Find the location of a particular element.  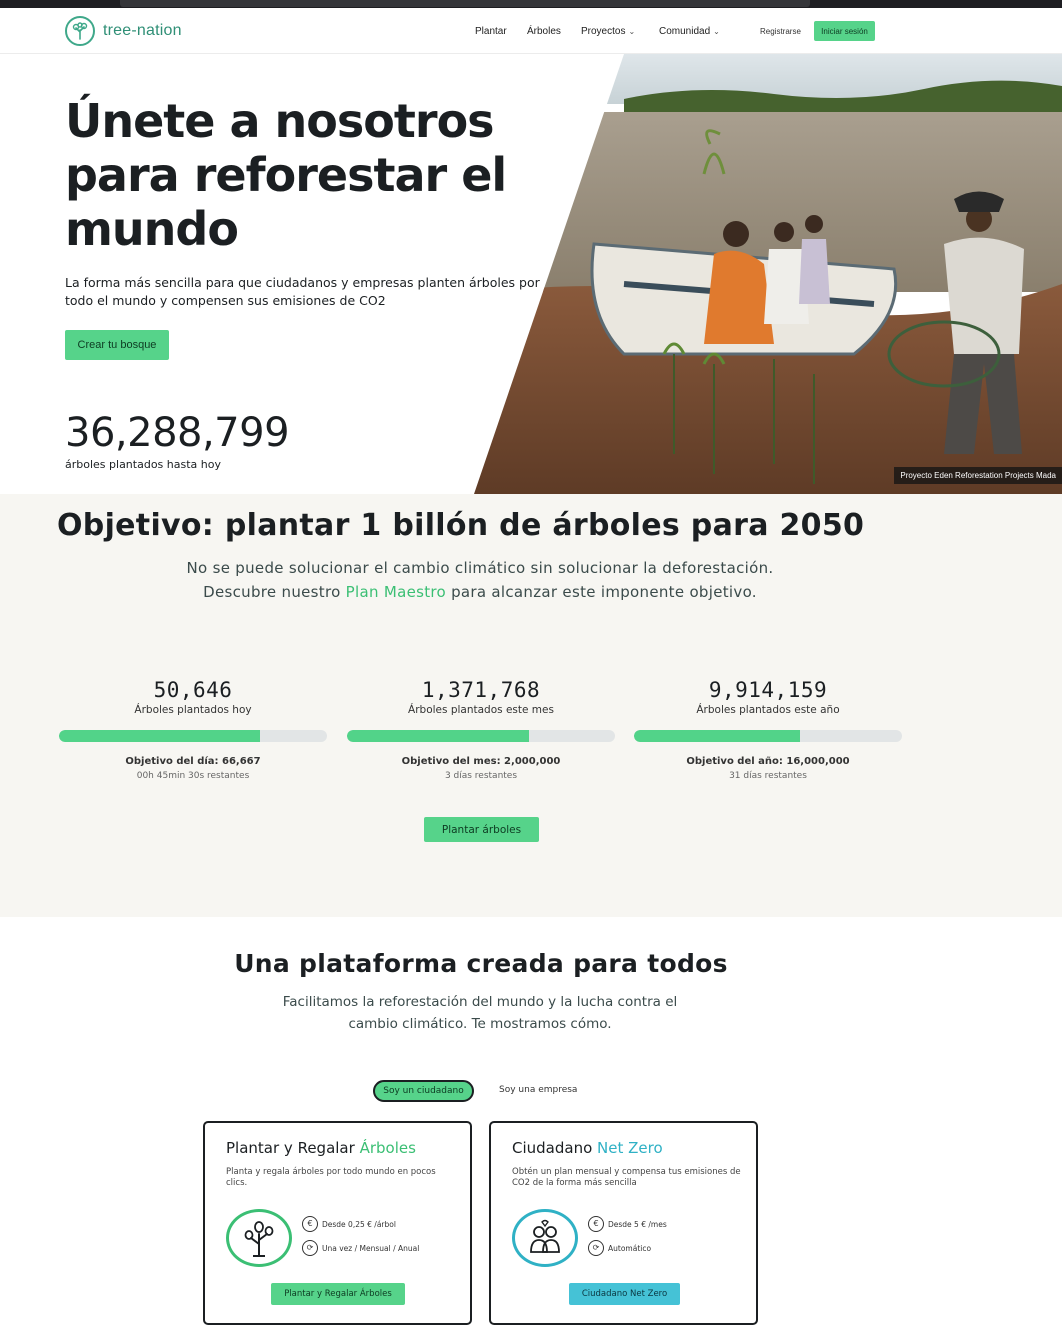

feature-frequency-text: Automático is located at coordinates (630, 1248).